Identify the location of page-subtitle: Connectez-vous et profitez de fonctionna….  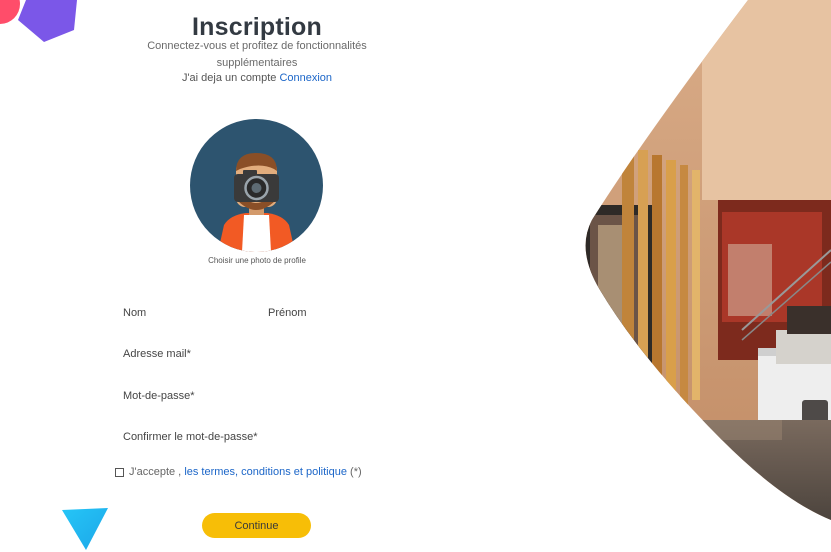
(257, 54).